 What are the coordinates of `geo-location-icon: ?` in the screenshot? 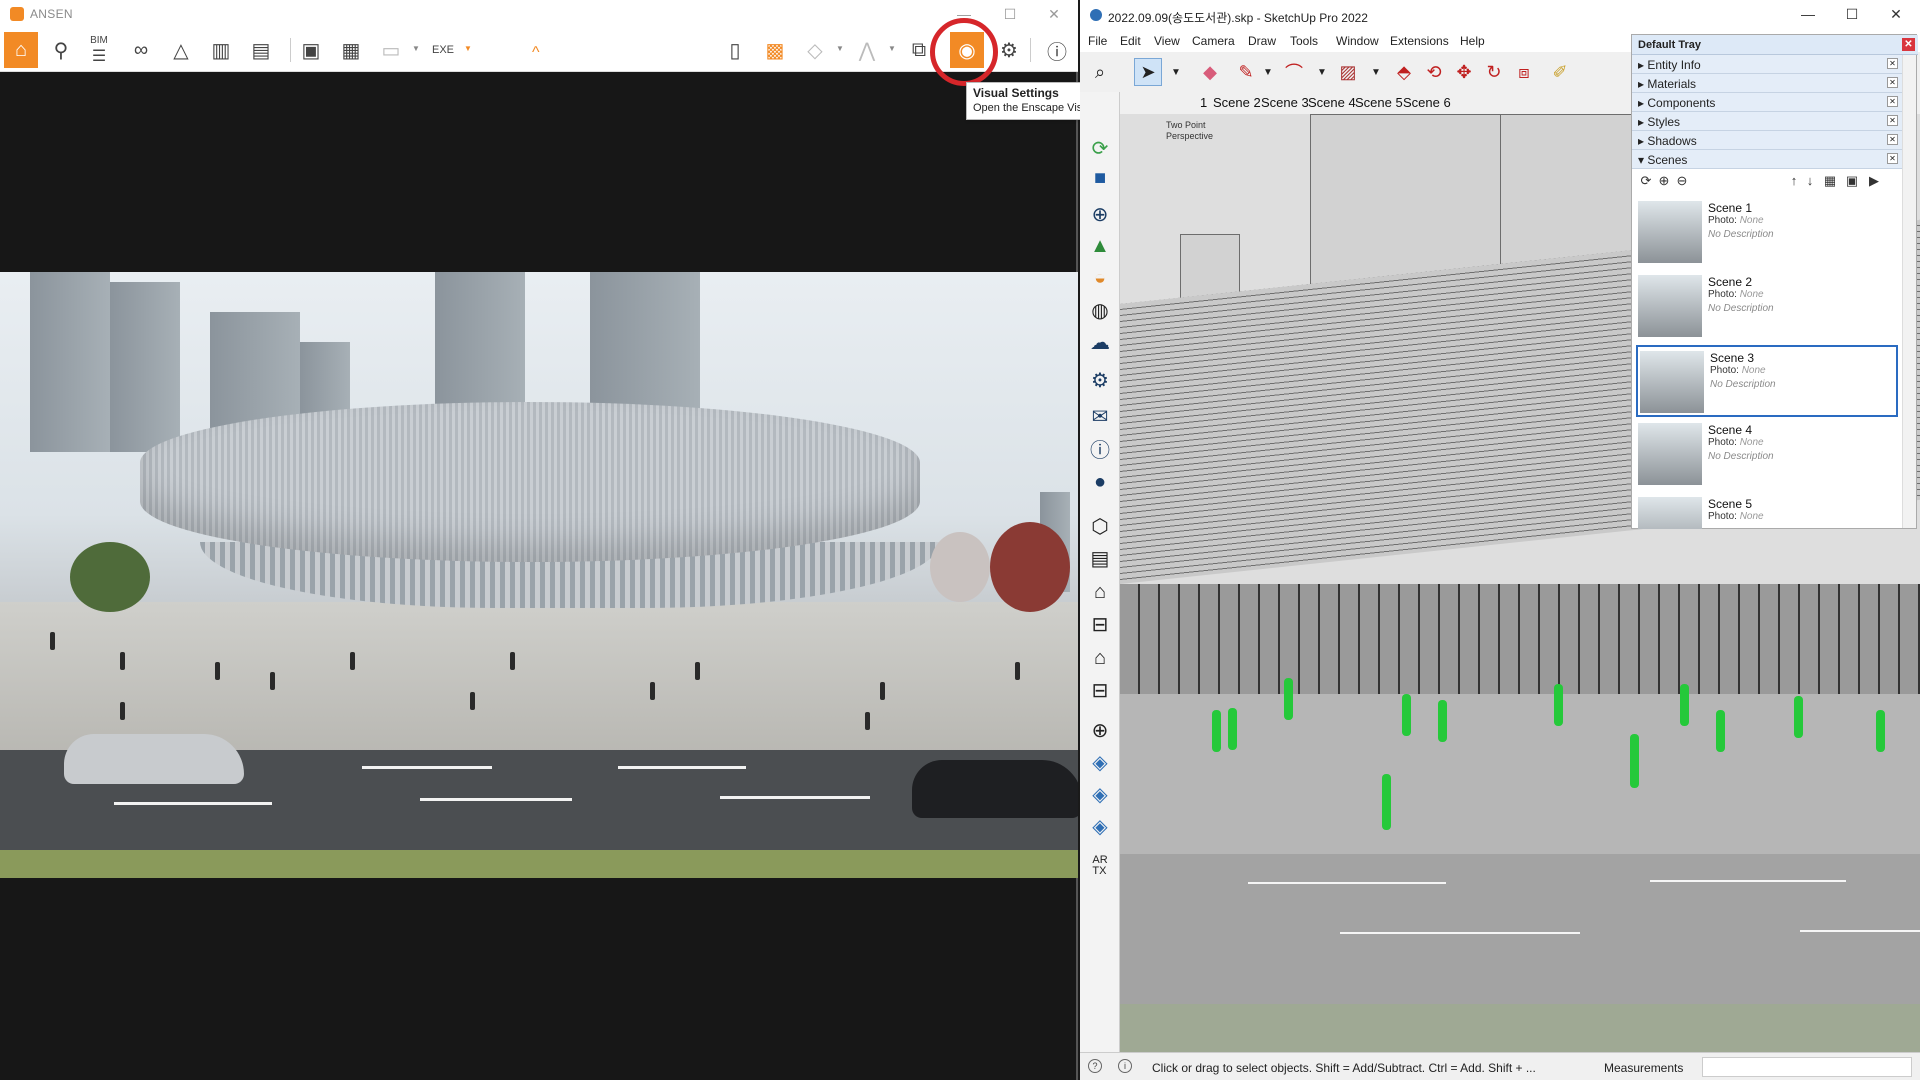 It's located at (1095, 1066).